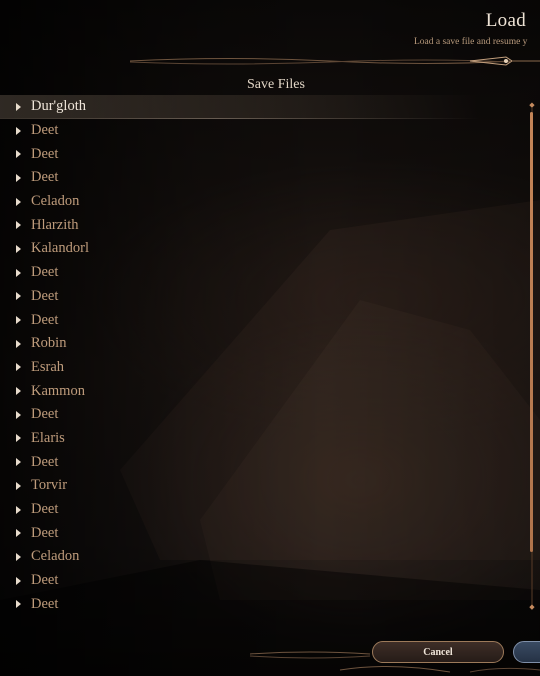 The width and height of the screenshot is (540, 676). I want to click on save-file-label: Esrah, so click(48, 366).